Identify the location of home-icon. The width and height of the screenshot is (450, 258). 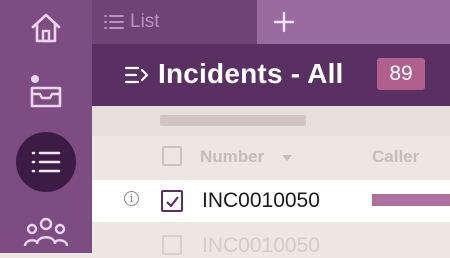
(46, 28).